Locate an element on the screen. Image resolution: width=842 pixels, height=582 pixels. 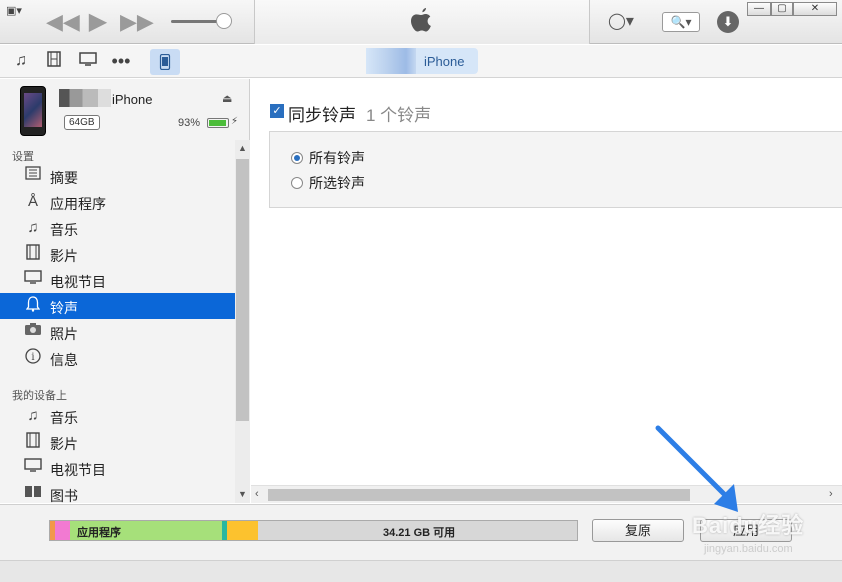
storage-segment-other is located at coordinates (242, 530).